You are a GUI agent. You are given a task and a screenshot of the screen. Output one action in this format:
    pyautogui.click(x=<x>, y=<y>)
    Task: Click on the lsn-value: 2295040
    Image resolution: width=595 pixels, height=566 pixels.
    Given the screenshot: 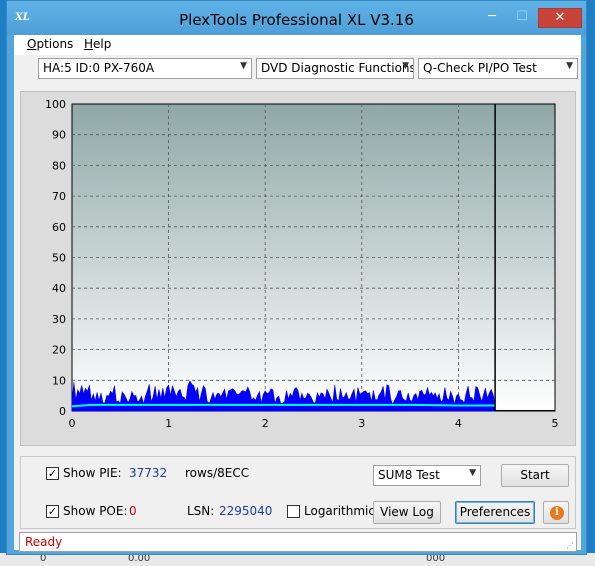 What is the action you would take?
    pyautogui.click(x=246, y=511)
    